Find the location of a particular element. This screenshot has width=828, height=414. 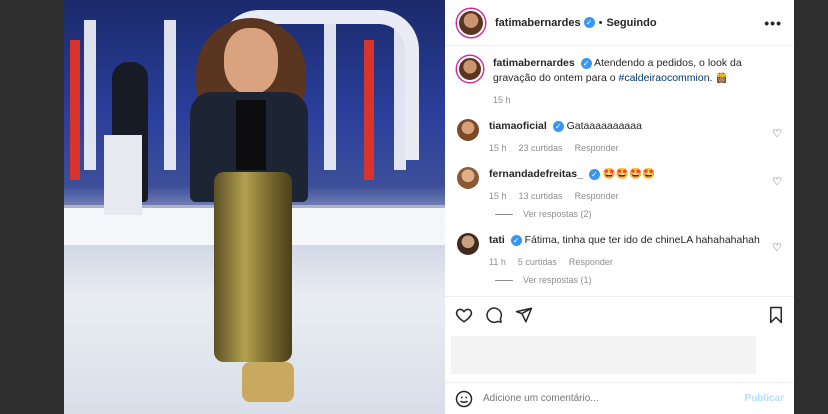

post-actions is located at coordinates (619, 314).